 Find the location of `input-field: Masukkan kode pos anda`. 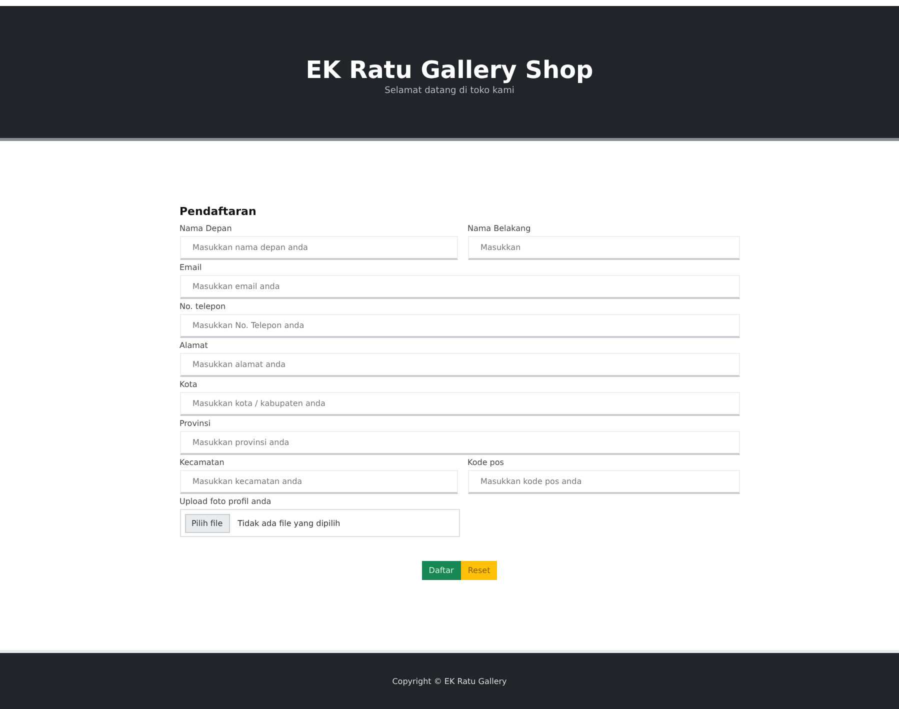

input-field: Masukkan kode pos anda is located at coordinates (604, 482).